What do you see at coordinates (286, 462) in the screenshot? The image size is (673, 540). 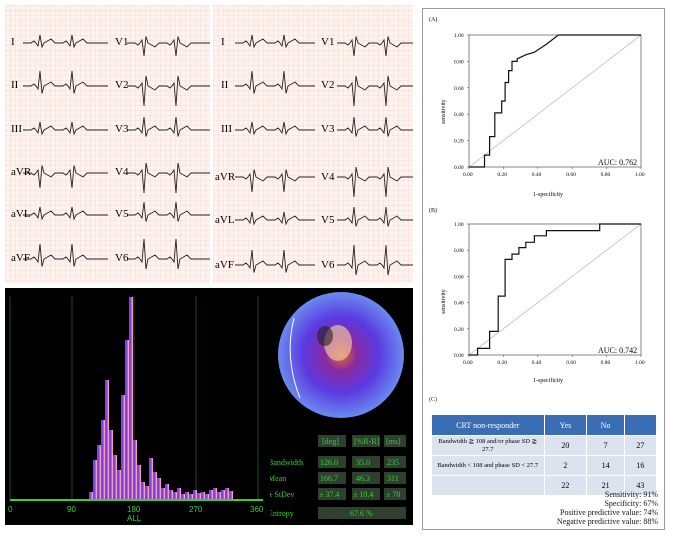 I see `row-label: Bandwidth` at bounding box center [286, 462].